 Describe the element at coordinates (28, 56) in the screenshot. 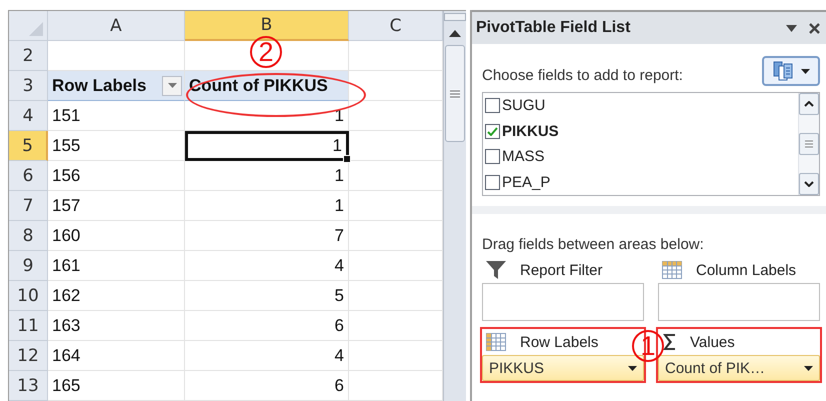

I see `row-header: 2` at that location.